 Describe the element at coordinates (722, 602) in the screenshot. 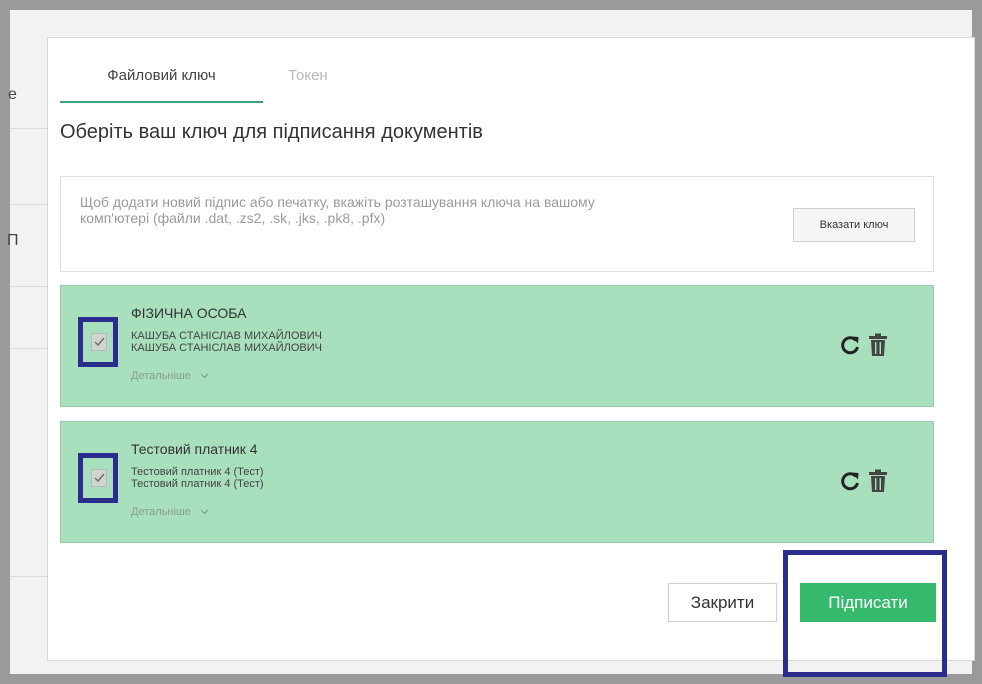

I see `close-button: Закрити` at that location.